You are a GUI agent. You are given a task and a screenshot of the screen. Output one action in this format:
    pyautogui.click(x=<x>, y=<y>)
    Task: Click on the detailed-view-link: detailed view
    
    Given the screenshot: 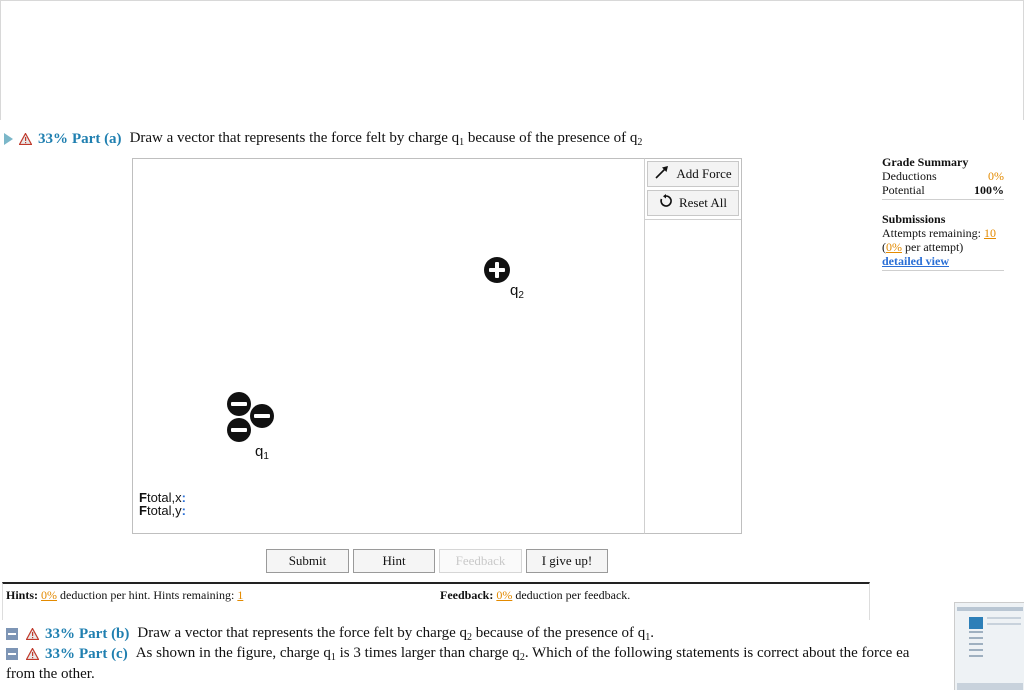 What is the action you would take?
    pyautogui.click(x=943, y=261)
    